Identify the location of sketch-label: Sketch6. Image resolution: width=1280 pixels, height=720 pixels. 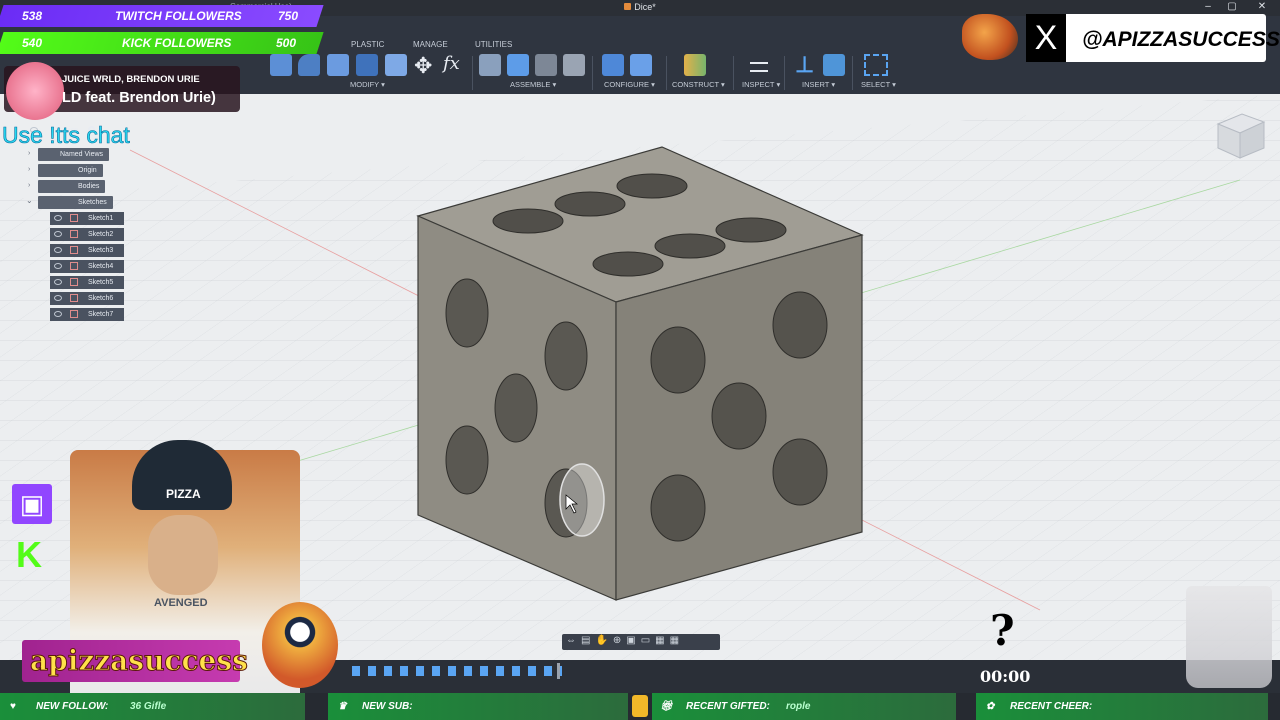
(101, 298).